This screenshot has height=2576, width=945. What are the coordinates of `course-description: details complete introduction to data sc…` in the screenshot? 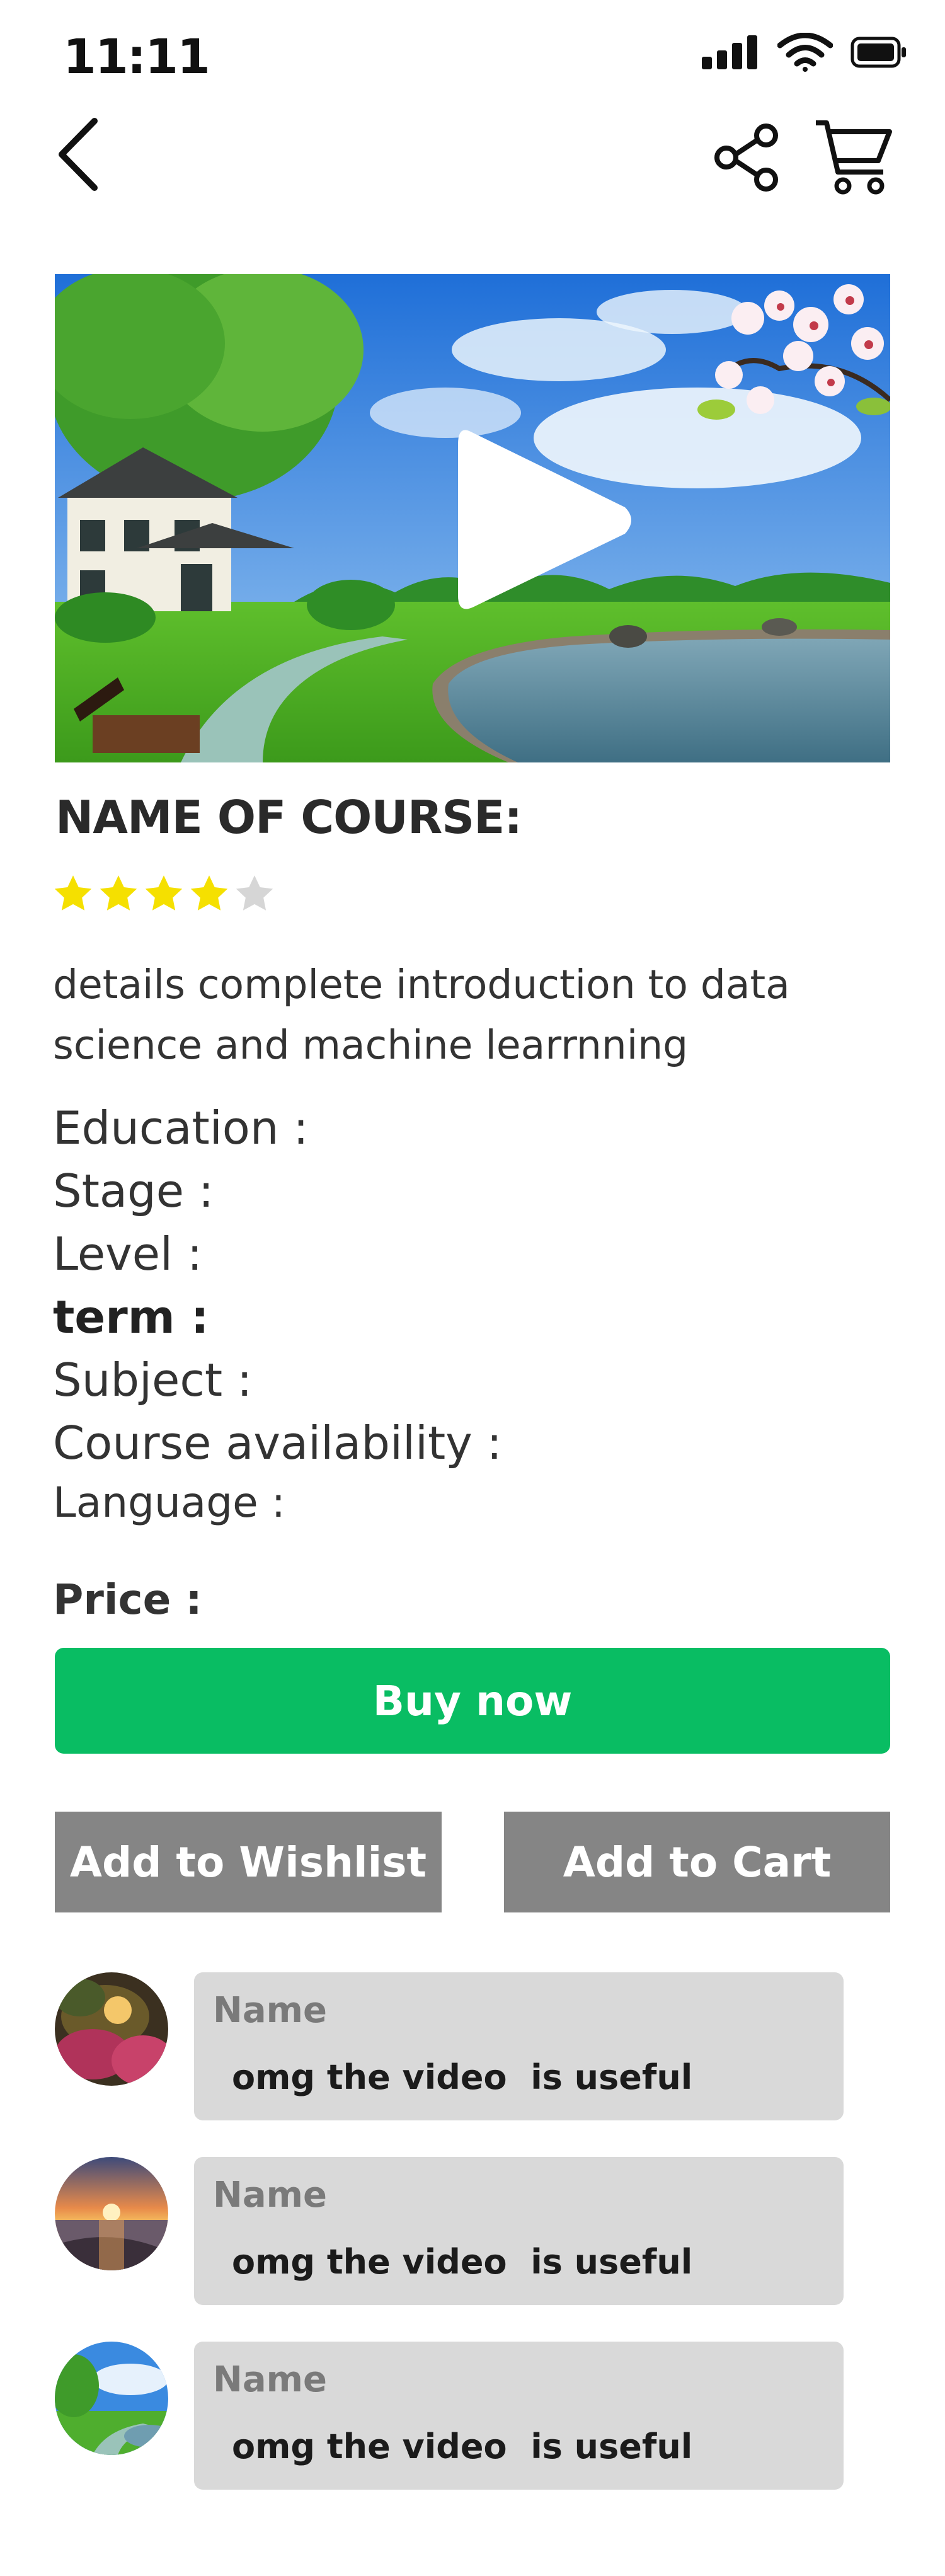 It's located at (421, 1015).